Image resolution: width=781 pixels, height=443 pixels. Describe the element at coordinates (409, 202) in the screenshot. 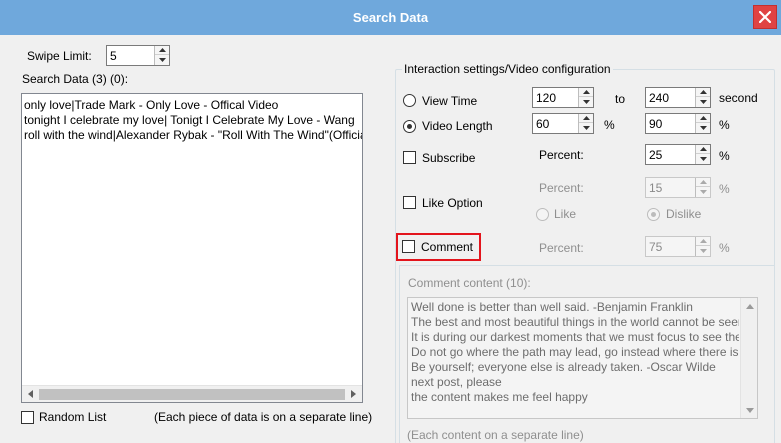

I see `like-option-checkbox` at that location.